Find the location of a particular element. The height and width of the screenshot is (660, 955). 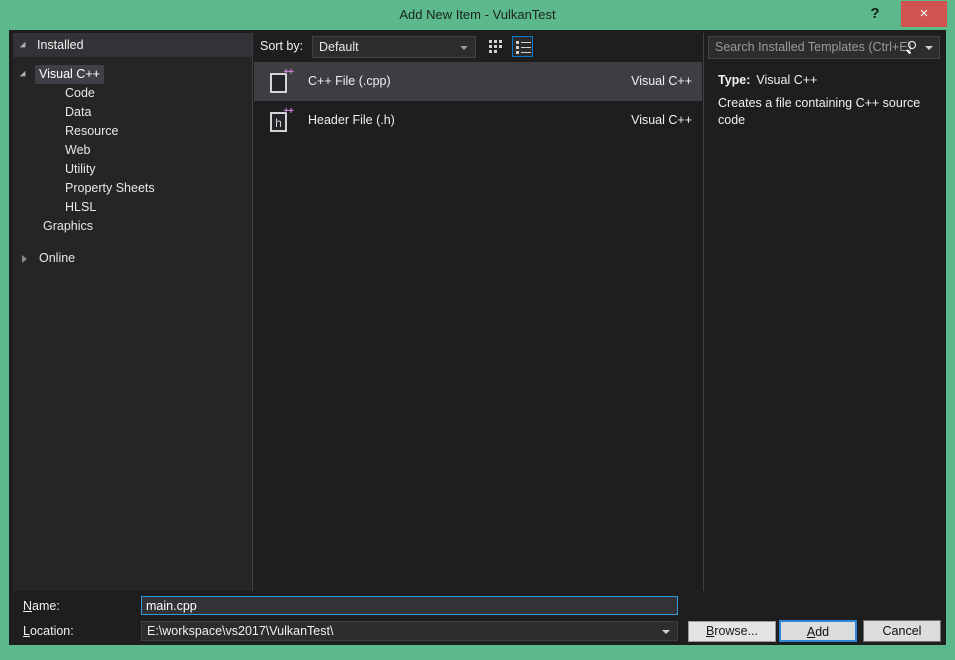

add-rest: dd is located at coordinates (822, 632).